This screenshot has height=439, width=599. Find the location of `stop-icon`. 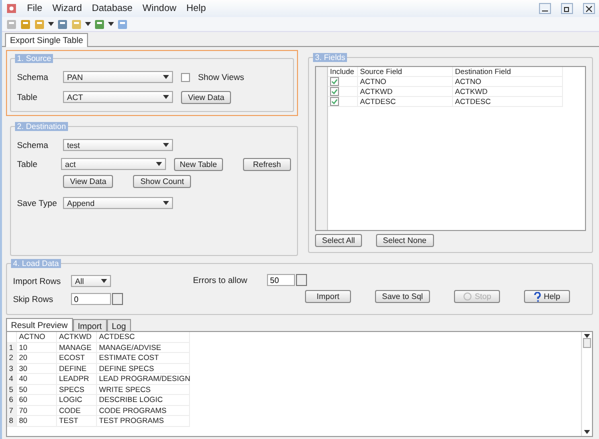

stop-icon is located at coordinates (467, 296).